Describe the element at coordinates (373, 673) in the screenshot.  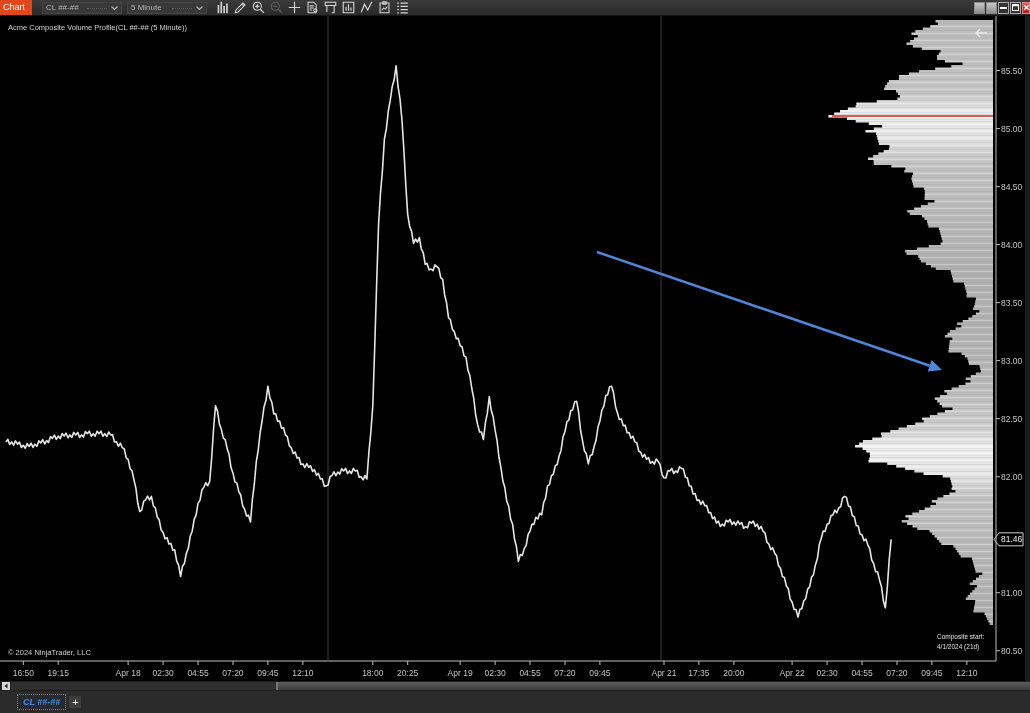
I see `x-axis-label: 18:00` at that location.